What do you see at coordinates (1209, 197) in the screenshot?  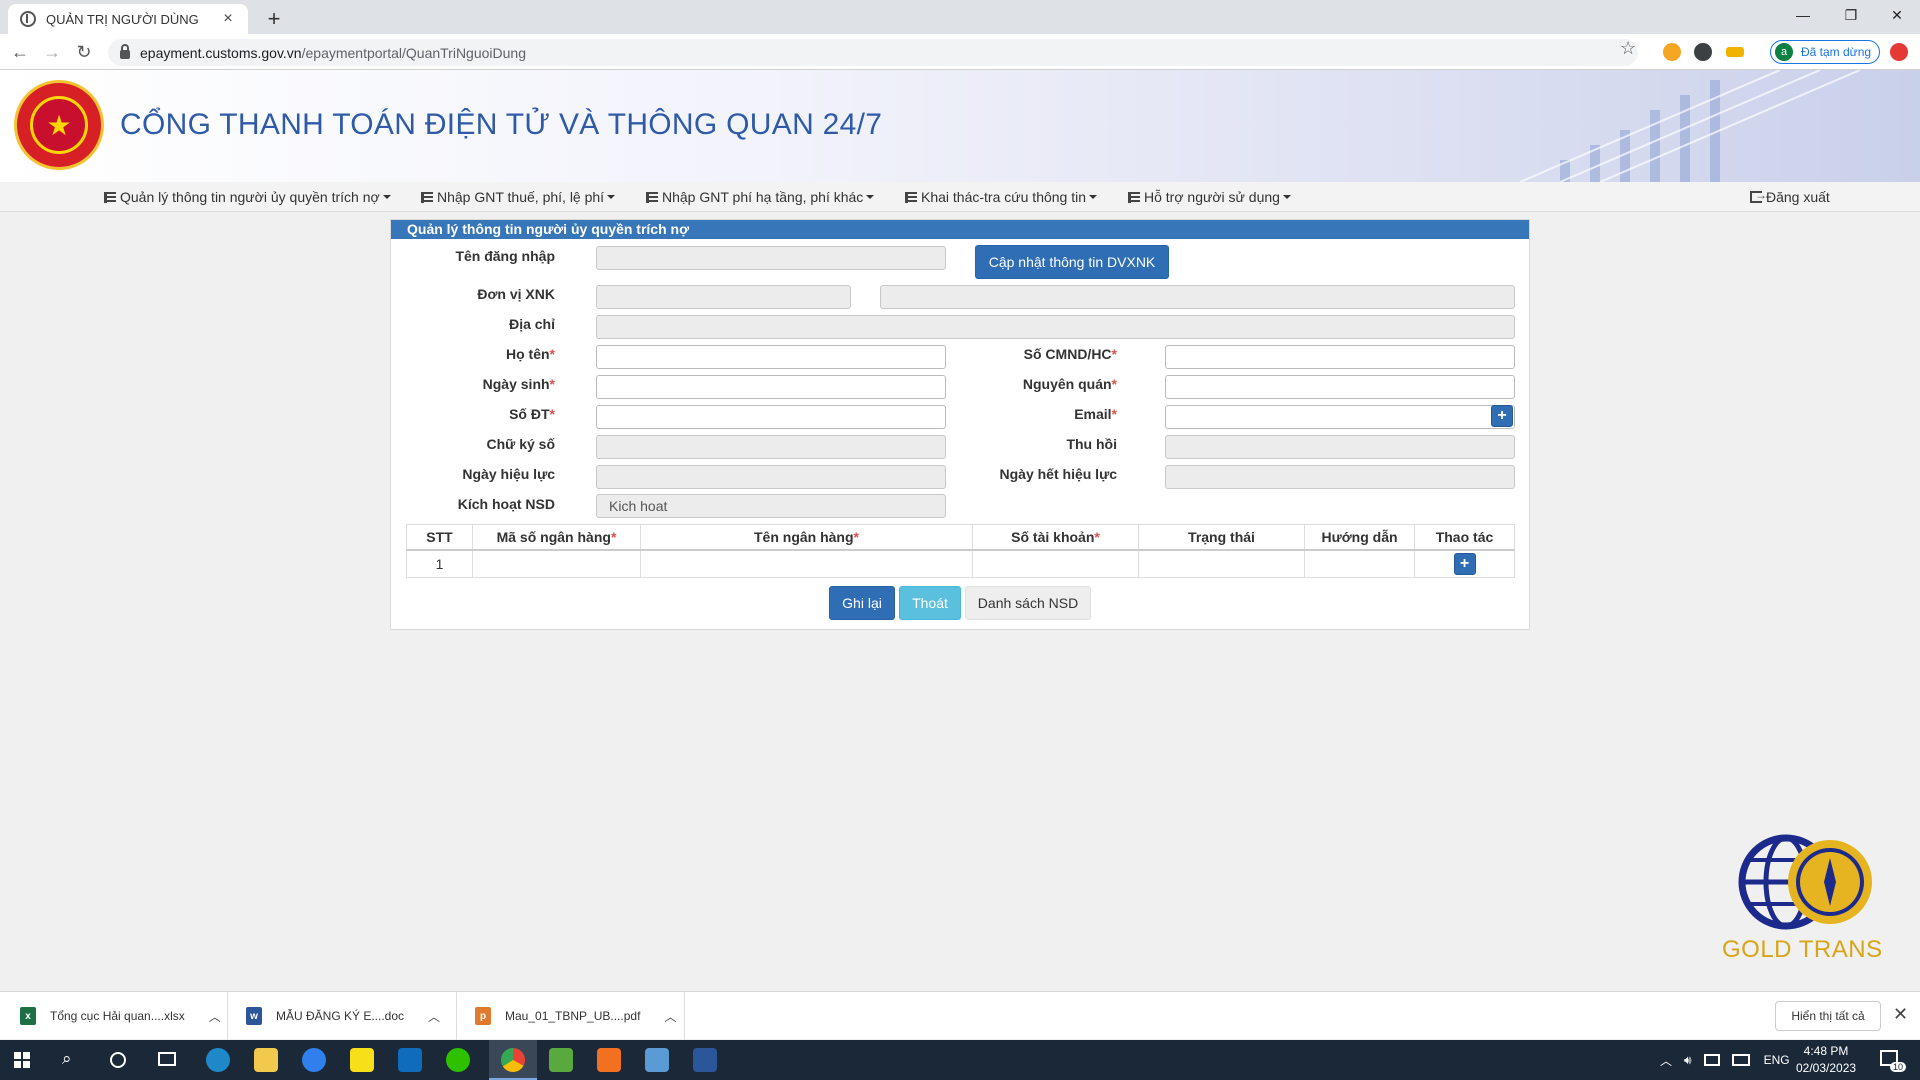 I see `menu-support: Hỗ trợ người sử dụng` at bounding box center [1209, 197].